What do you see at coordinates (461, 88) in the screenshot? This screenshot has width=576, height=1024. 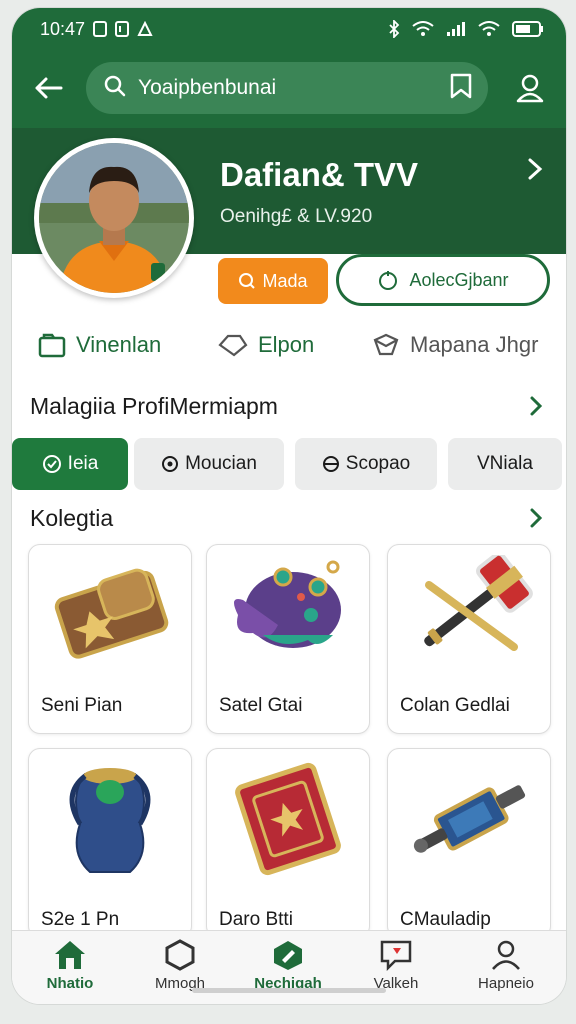 I see `bookmark-icon` at bounding box center [461, 88].